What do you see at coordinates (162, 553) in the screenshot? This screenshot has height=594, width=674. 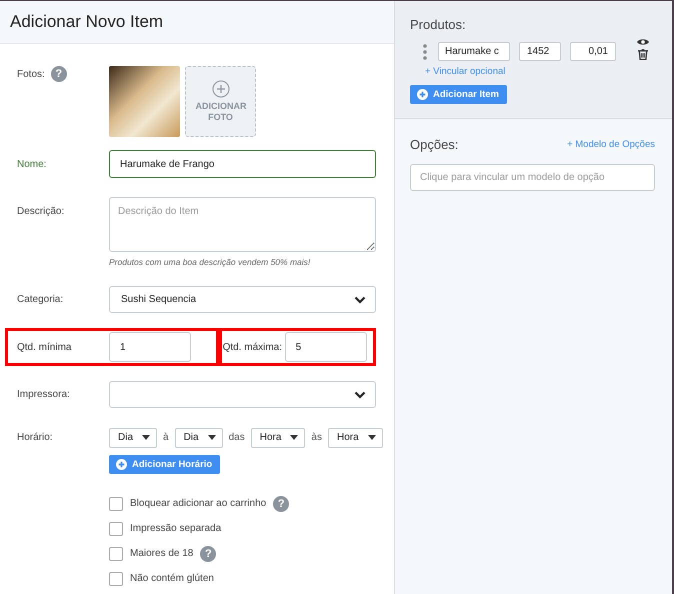 I see `checkbox-label: Maiores de 18` at bounding box center [162, 553].